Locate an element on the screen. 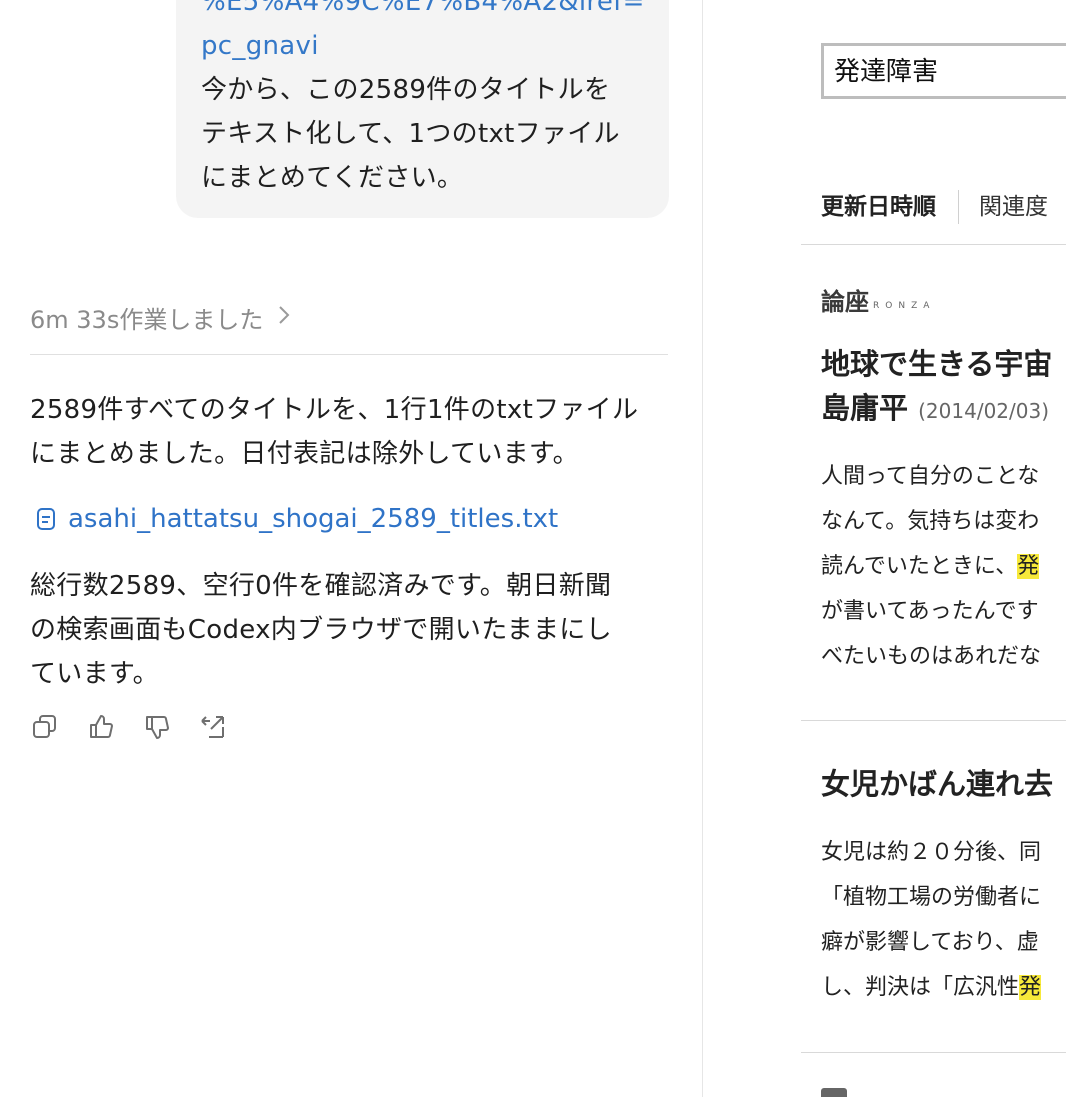  file-name: asahi_hattatsu_shogai_2589_titles.txt is located at coordinates (313, 519).